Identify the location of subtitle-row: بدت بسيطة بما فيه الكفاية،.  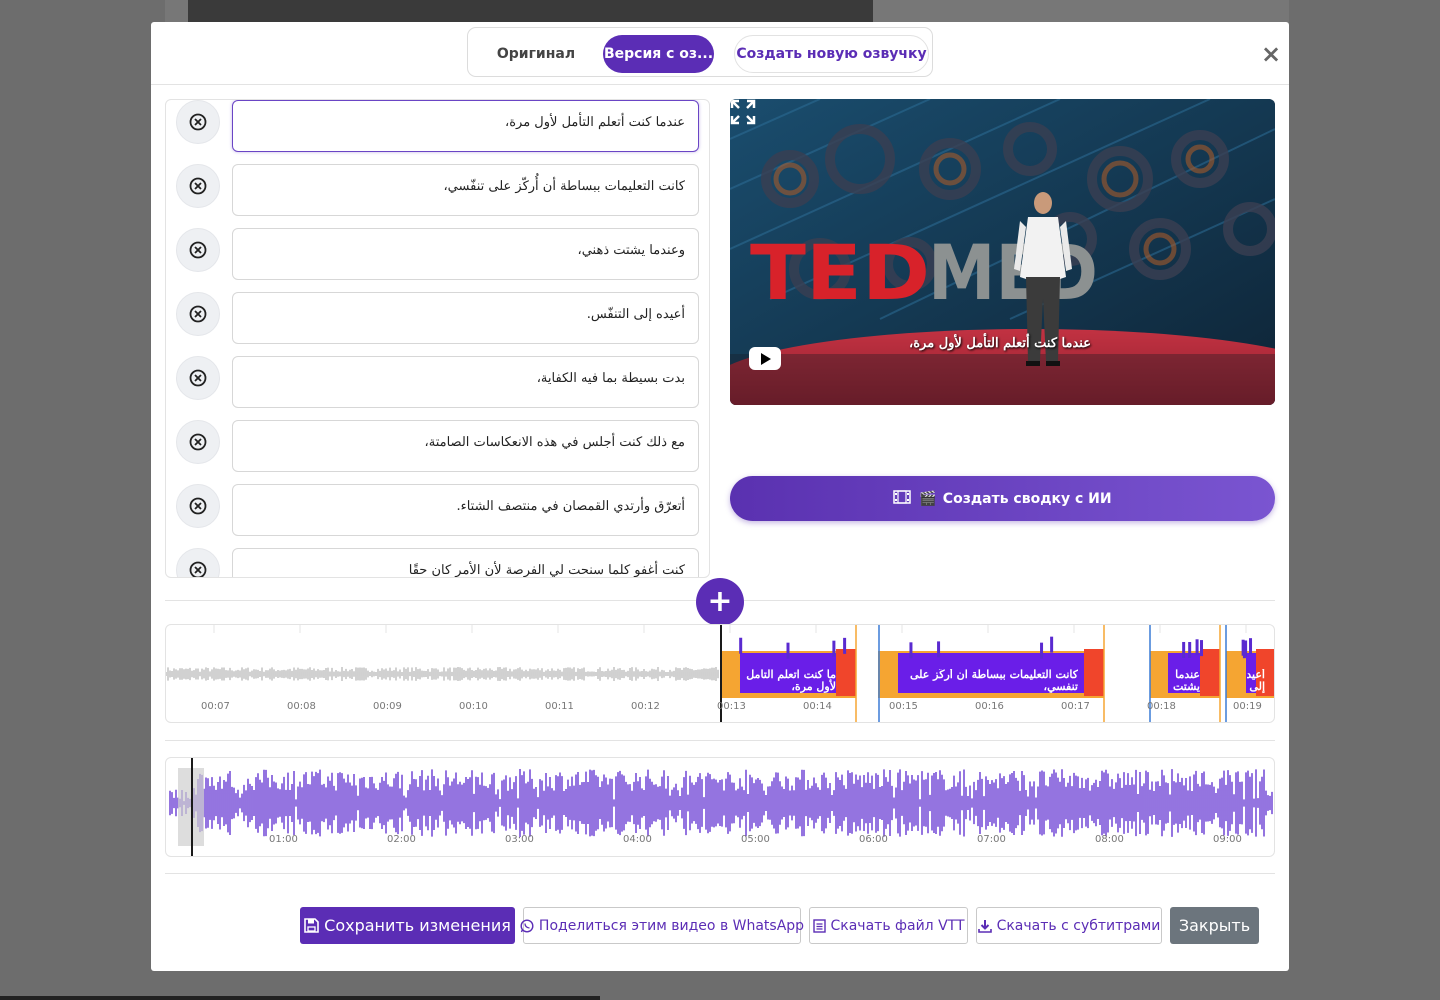
(437, 382).